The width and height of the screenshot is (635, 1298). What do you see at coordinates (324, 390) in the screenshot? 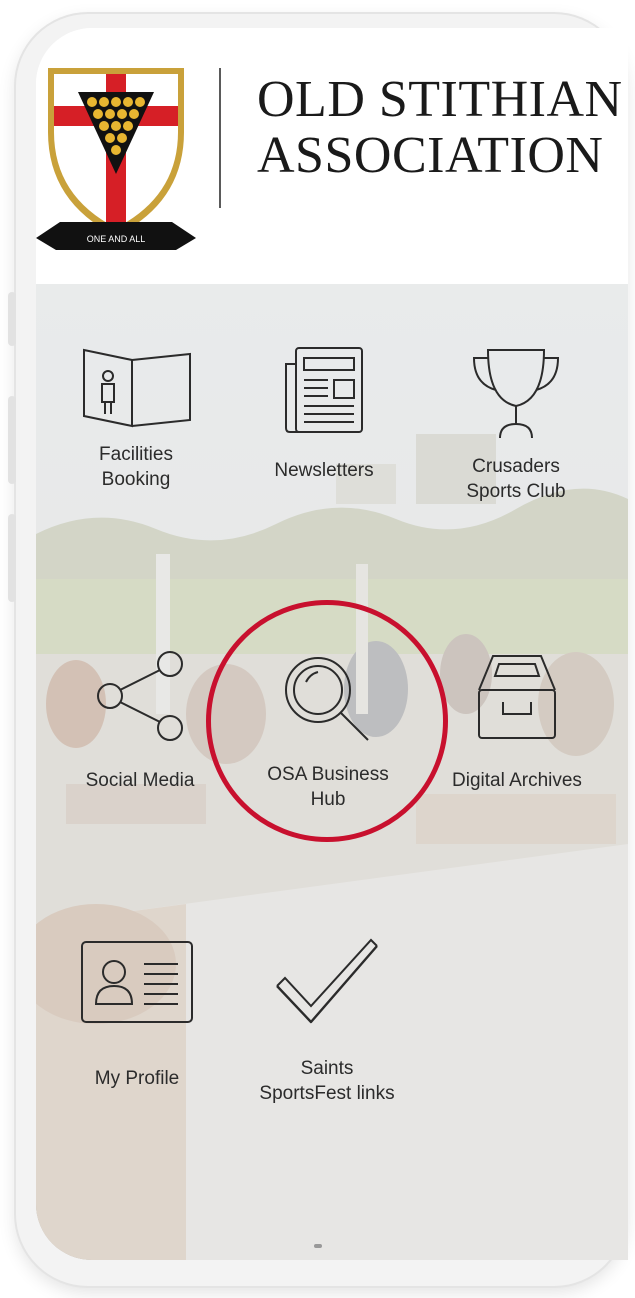
I see `newspaper-icon` at bounding box center [324, 390].